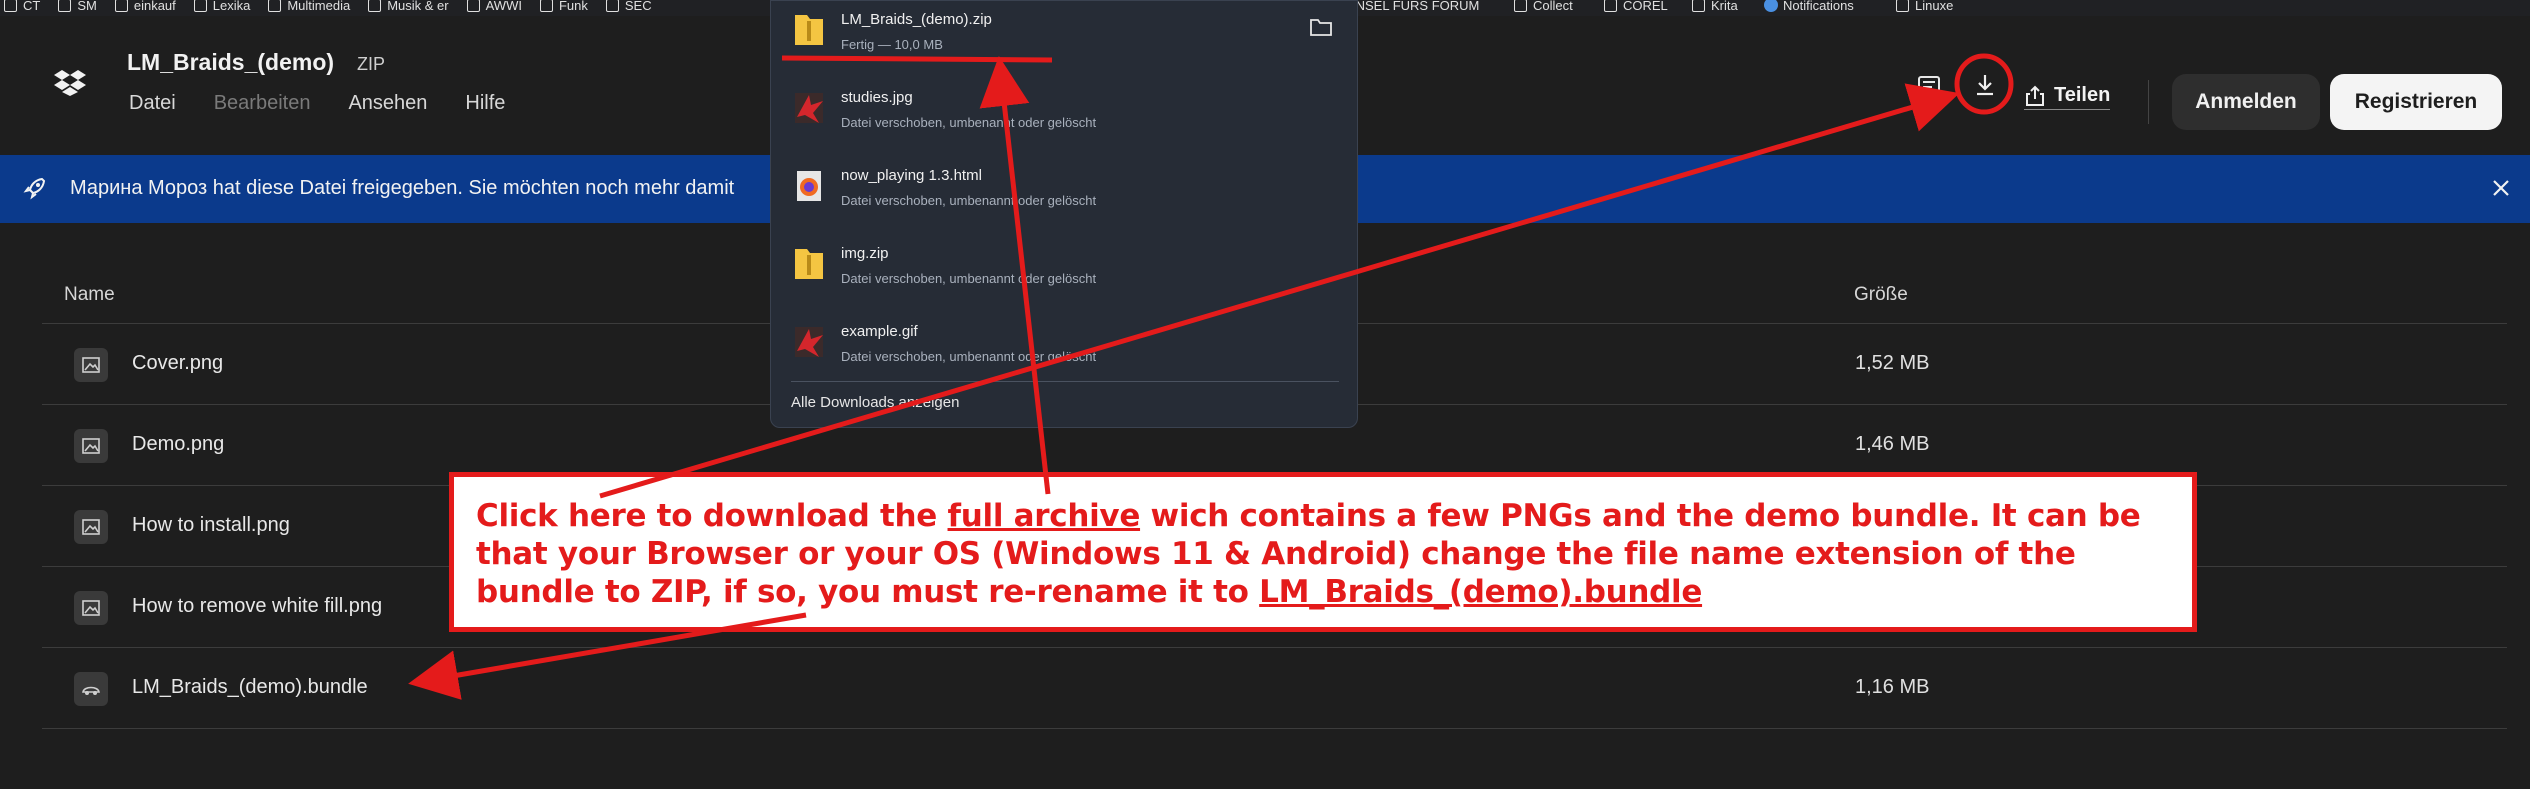 The width and height of the screenshot is (2530, 789). I want to click on file-size: 1,46 MB, so click(1892, 444).